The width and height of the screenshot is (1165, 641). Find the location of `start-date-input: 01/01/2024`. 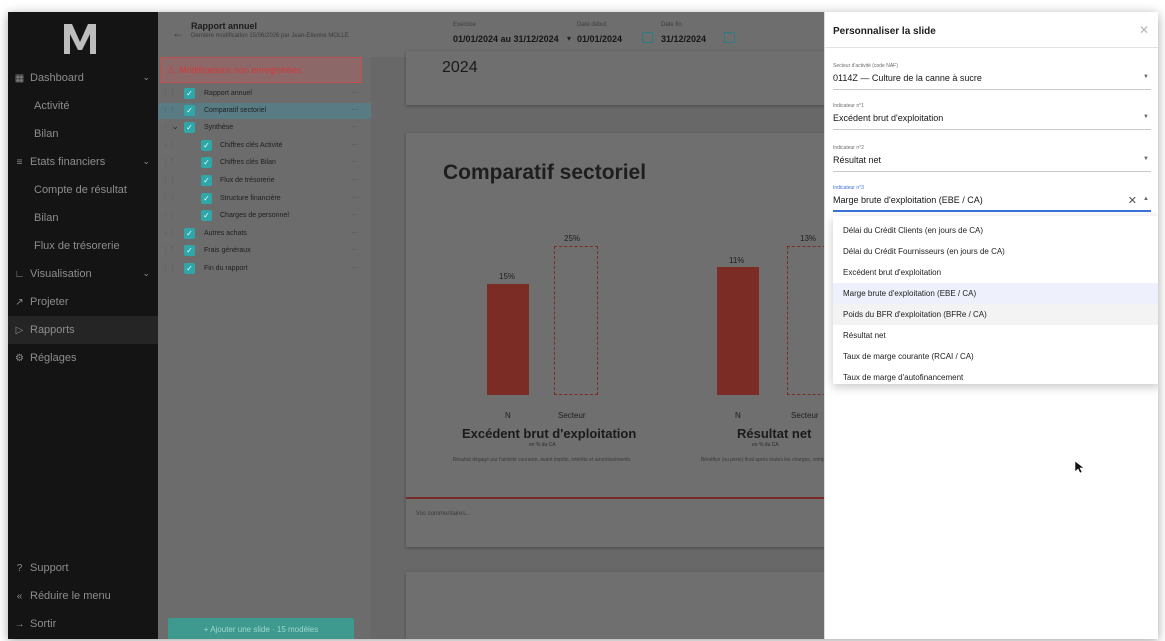

start-date-input: 01/01/2024 is located at coordinates (599, 39).